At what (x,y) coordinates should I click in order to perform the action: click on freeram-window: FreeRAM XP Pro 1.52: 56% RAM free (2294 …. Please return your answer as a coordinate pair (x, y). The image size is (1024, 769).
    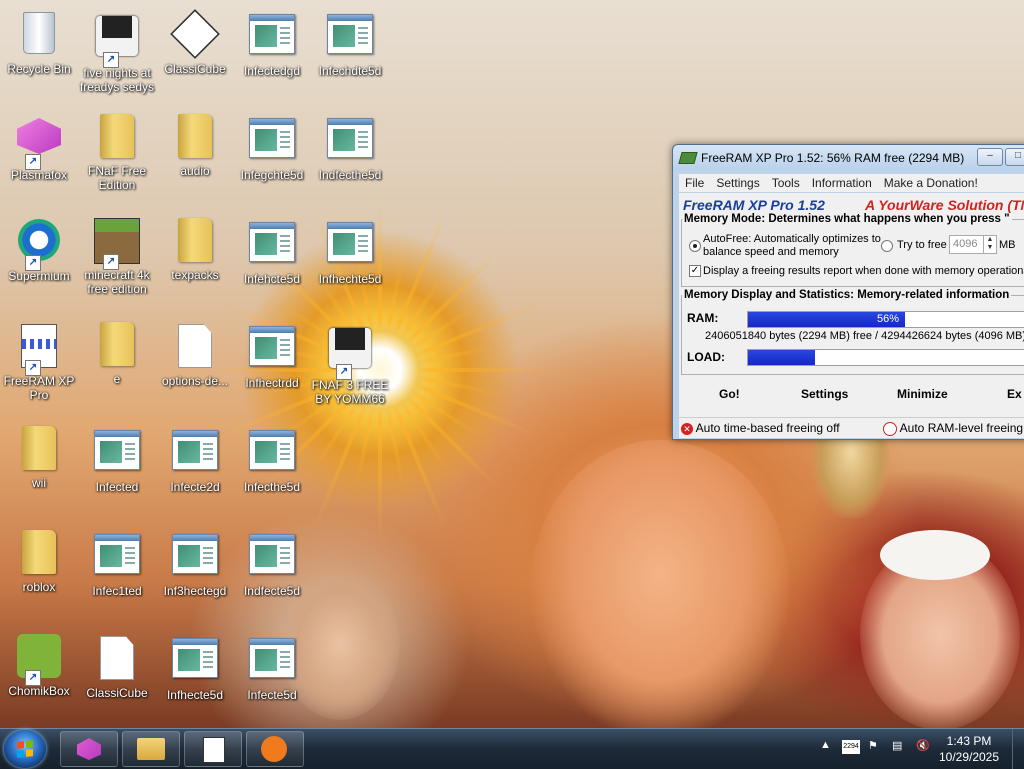
    Looking at the image, I should click on (848, 292).